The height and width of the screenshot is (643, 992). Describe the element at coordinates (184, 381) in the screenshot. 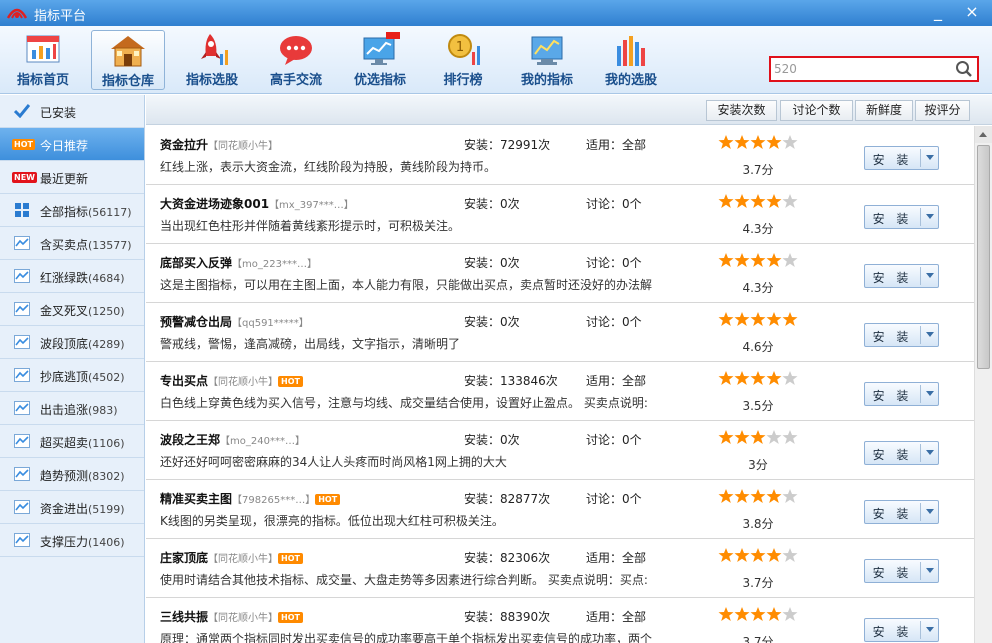

I see `indicator-title: 专出买点` at that location.